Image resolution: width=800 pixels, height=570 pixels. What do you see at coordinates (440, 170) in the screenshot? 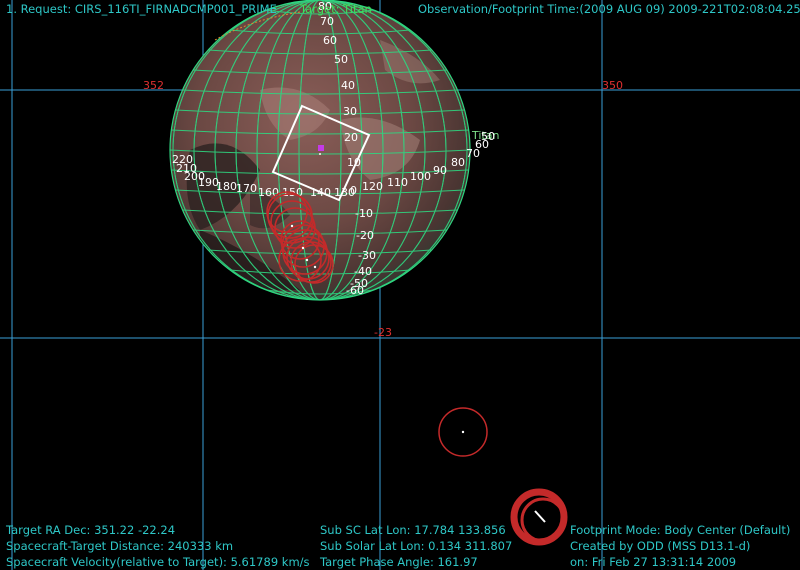
I see `longitude-label: 90` at bounding box center [440, 170].